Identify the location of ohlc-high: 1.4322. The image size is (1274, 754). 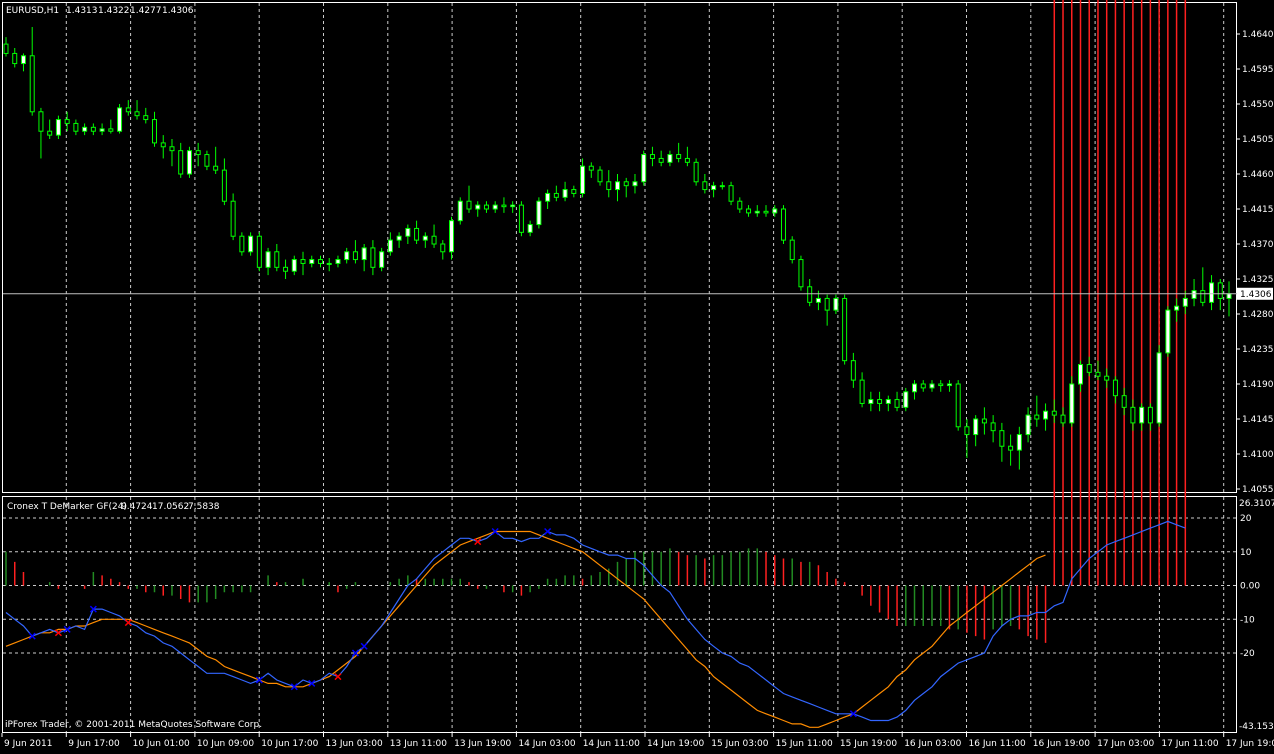
(114, 11).